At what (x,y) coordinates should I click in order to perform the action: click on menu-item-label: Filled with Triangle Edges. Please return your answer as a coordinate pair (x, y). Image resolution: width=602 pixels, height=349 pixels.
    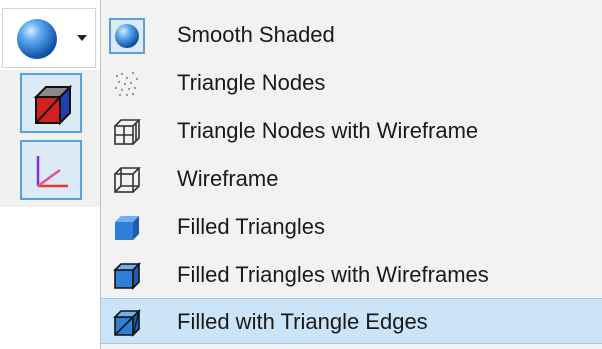
    Looking at the image, I should click on (302, 321).